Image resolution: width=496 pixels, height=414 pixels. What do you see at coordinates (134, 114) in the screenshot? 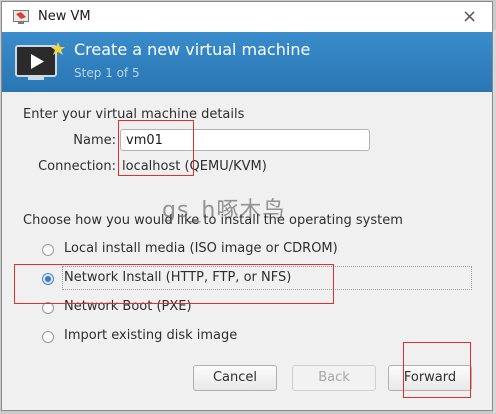
I see `details-section-label: Enter your virtual machine details` at bounding box center [134, 114].